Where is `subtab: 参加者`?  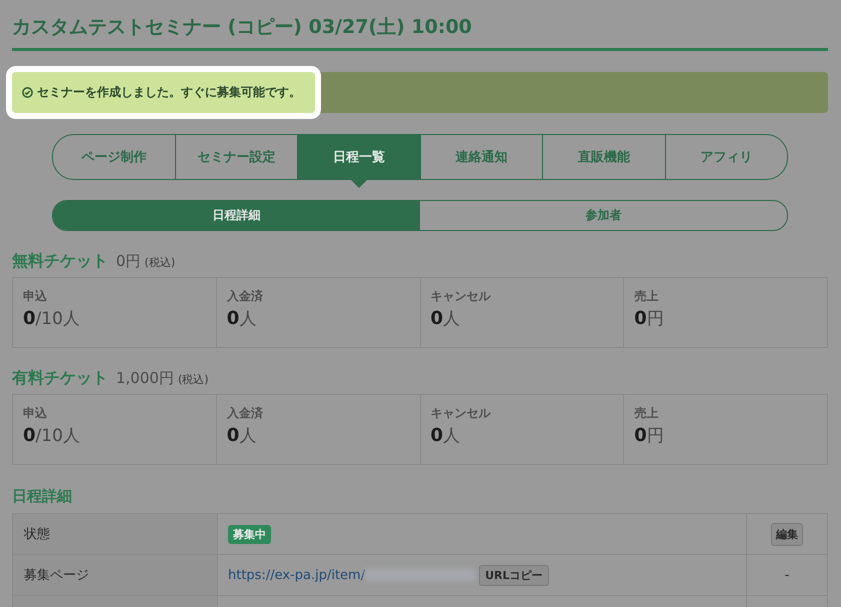
subtab: 参加者 is located at coordinates (603, 215).